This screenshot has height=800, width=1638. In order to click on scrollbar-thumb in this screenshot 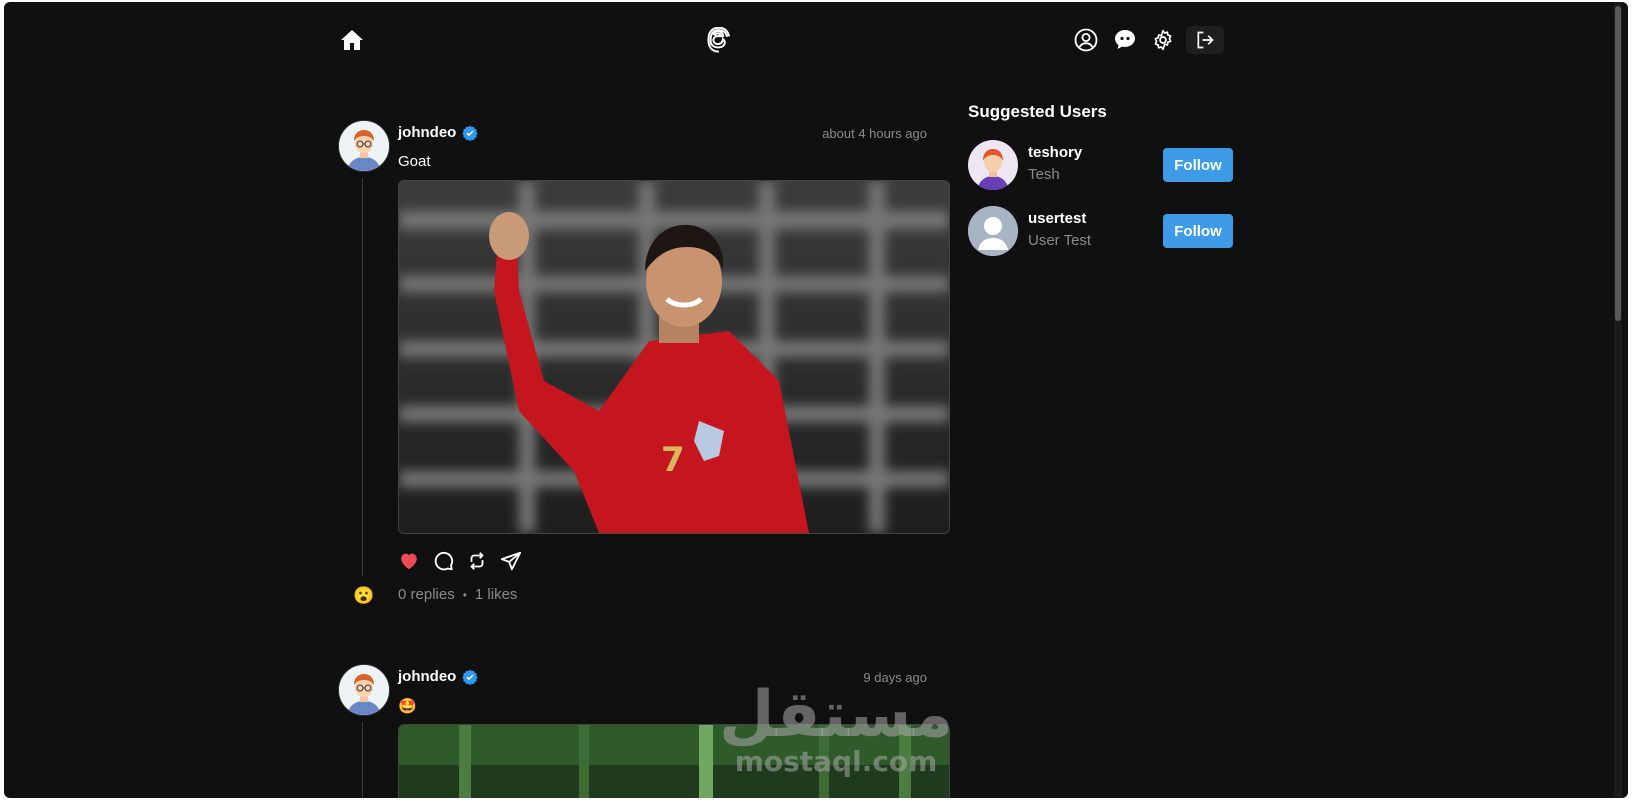, I will do `click(1618, 163)`.